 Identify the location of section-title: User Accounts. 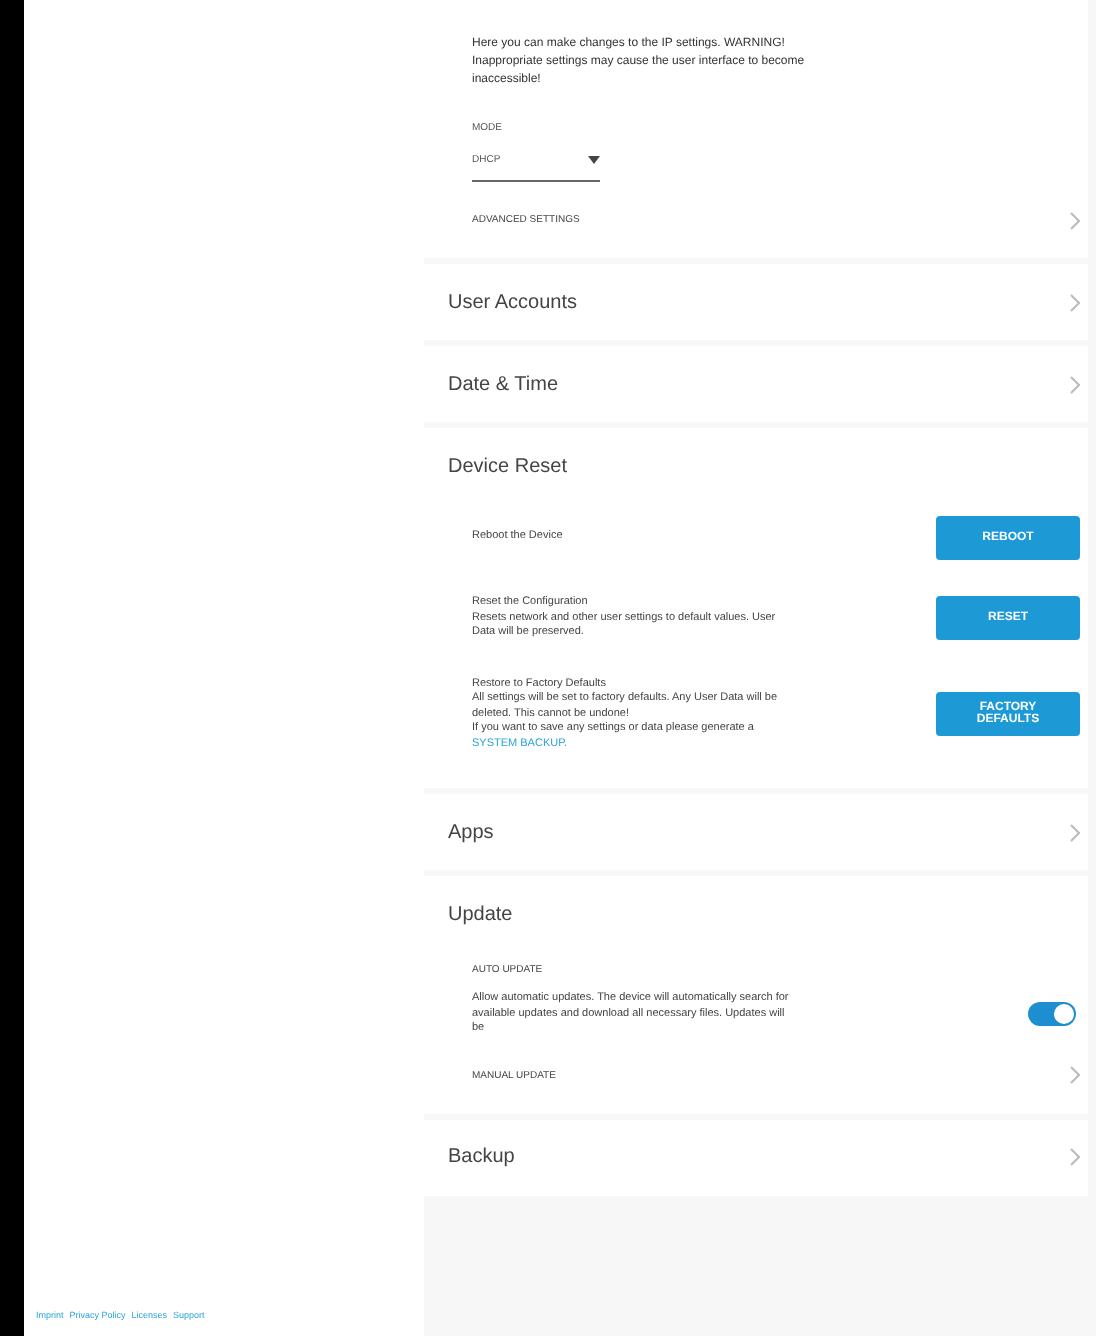
(512, 302).